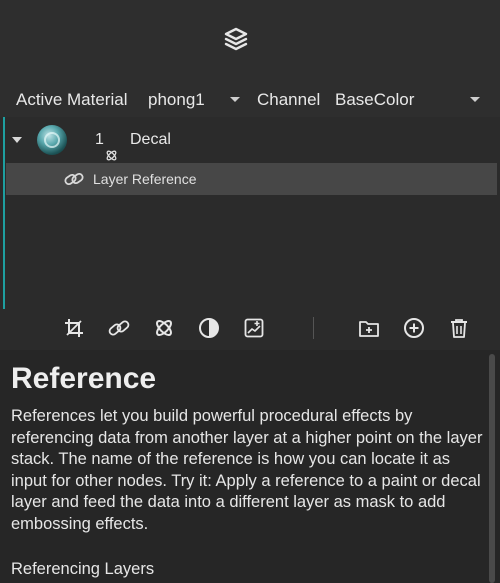 The height and width of the screenshot is (583, 500). What do you see at coordinates (52, 140) in the screenshot?
I see `layer-thumbnail` at bounding box center [52, 140].